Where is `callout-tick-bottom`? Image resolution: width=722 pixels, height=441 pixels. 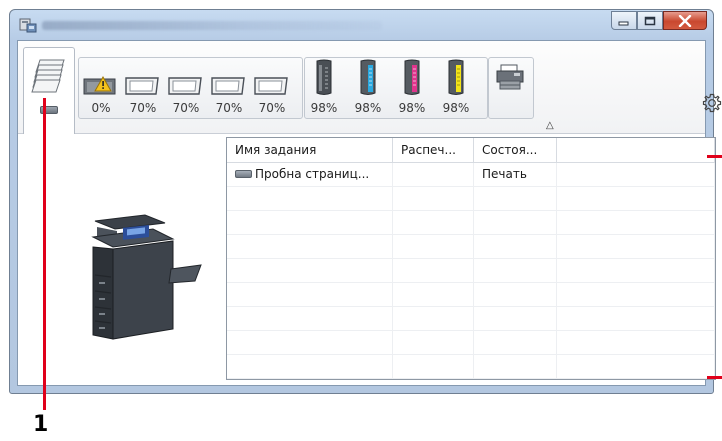
callout-tick-bottom is located at coordinates (714, 377).